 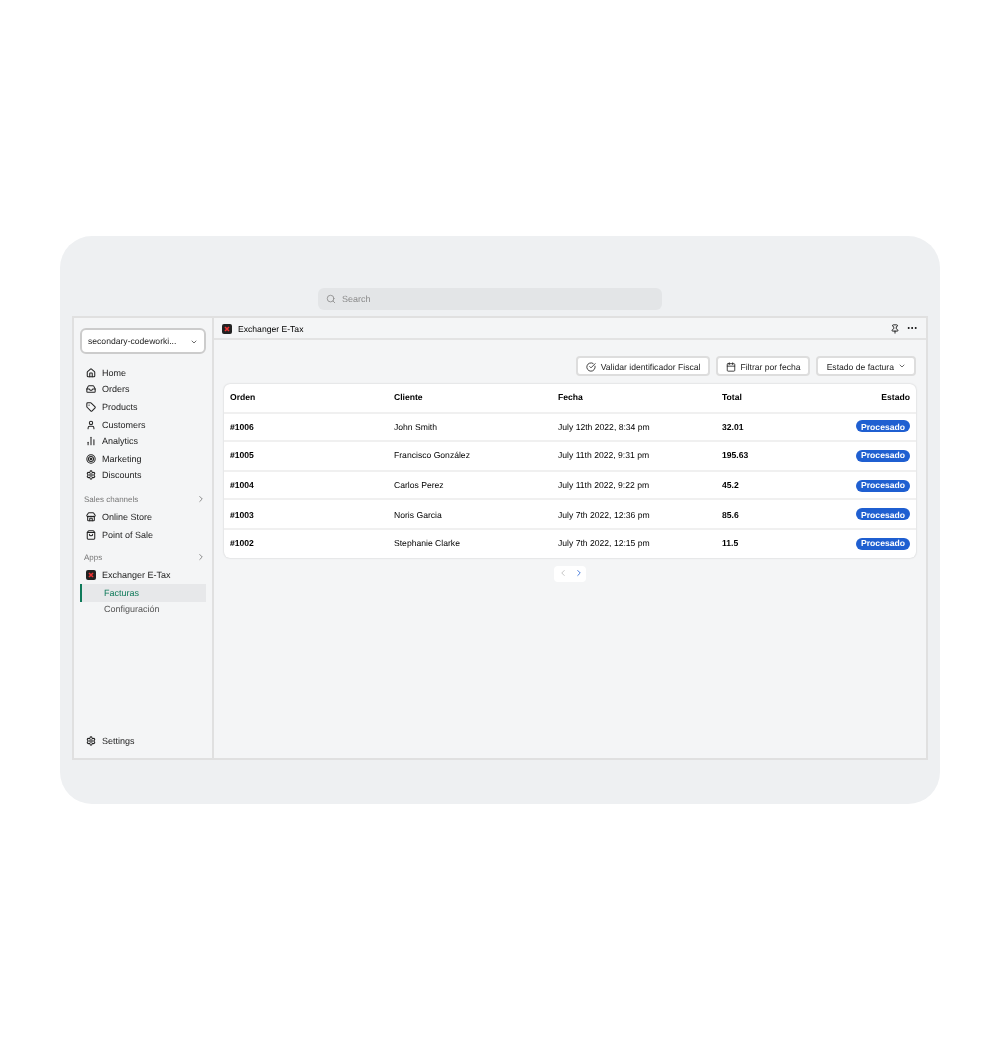 I want to click on gear-icon, so click(x=91, y=475).